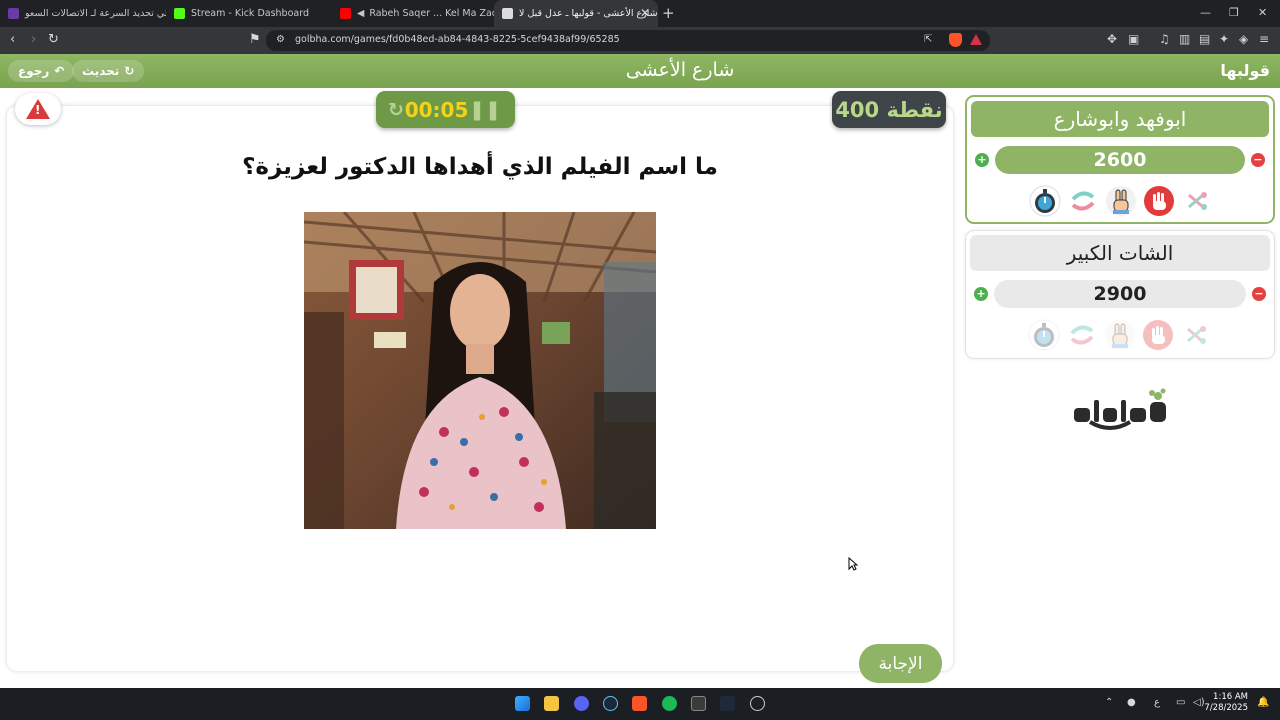 This screenshot has width=1280, height=720. I want to click on tab-title: تخطي تحديد السرعة لـ الاتصالات السعو, so click(95, 13).